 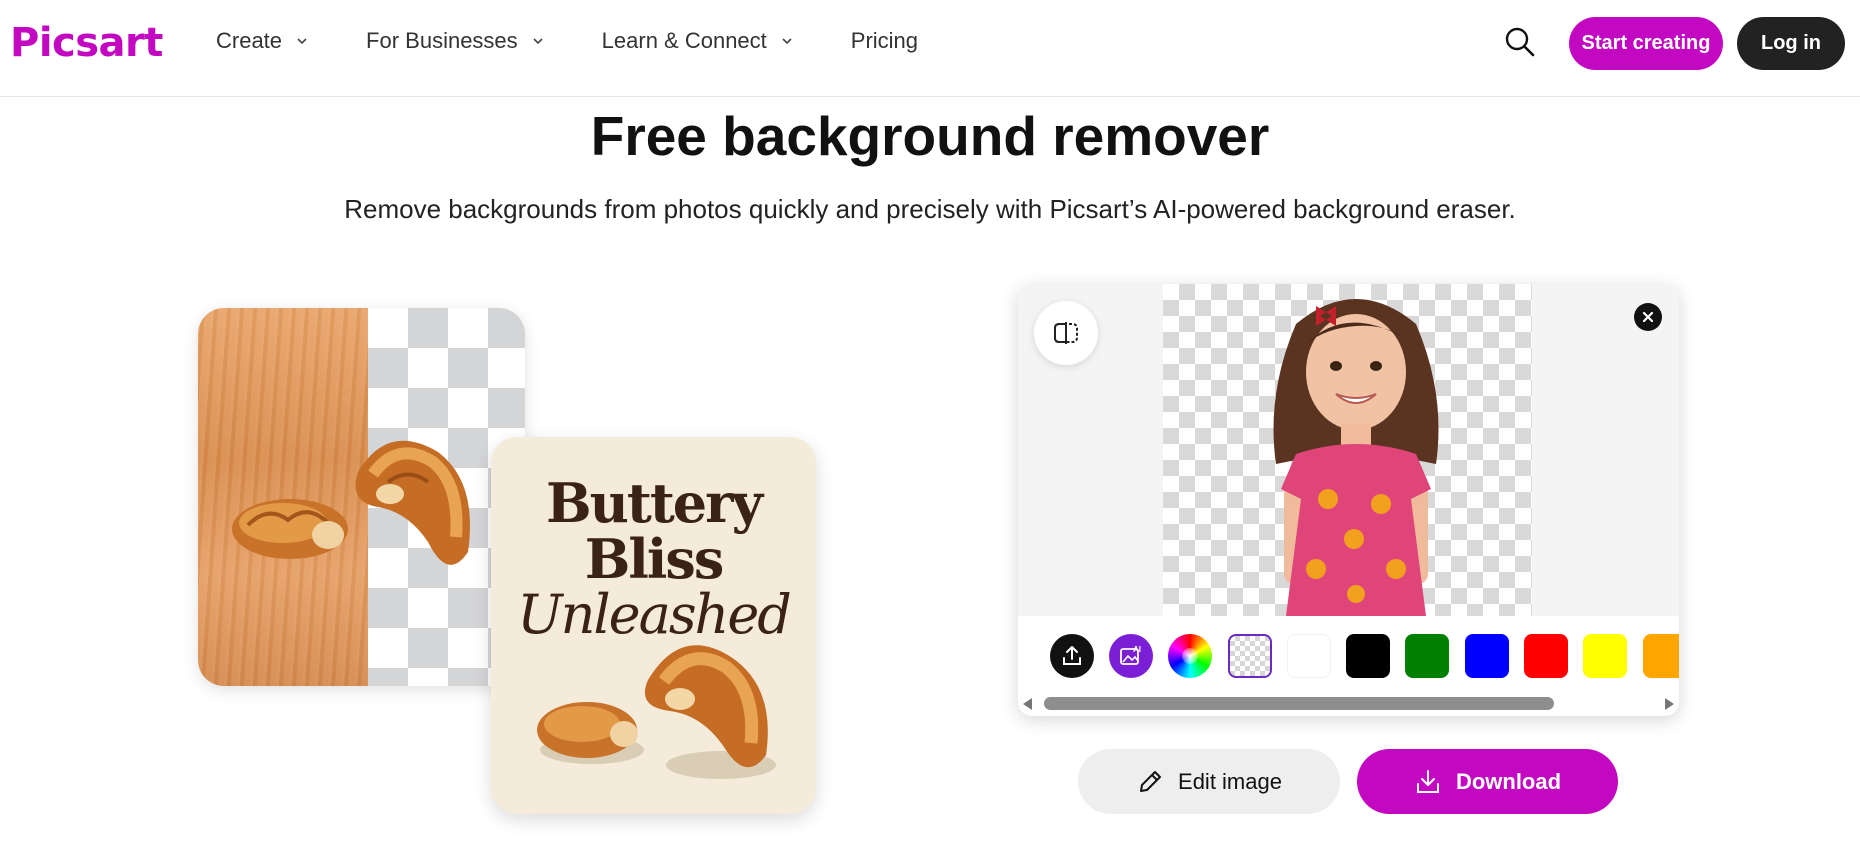 I want to click on nav-create: Create, so click(x=262, y=41).